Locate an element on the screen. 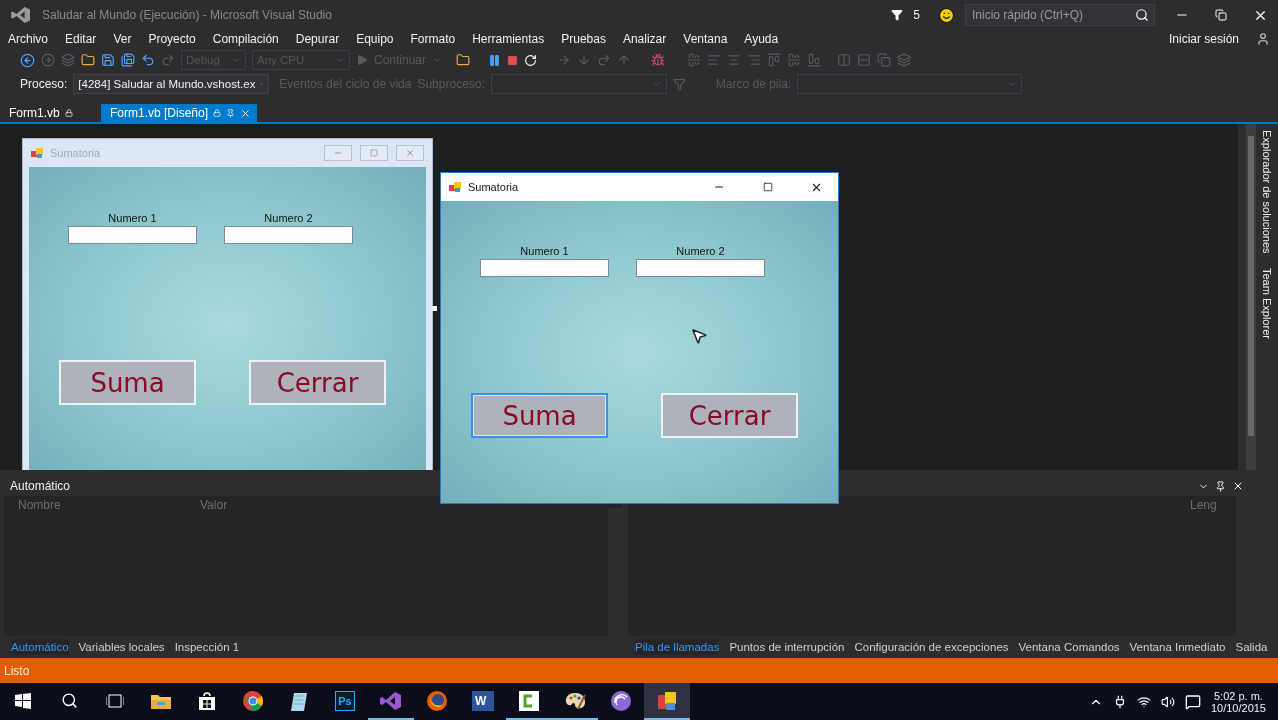 The width and height of the screenshot is (1278, 720). menu-item: Analizar is located at coordinates (644, 39).